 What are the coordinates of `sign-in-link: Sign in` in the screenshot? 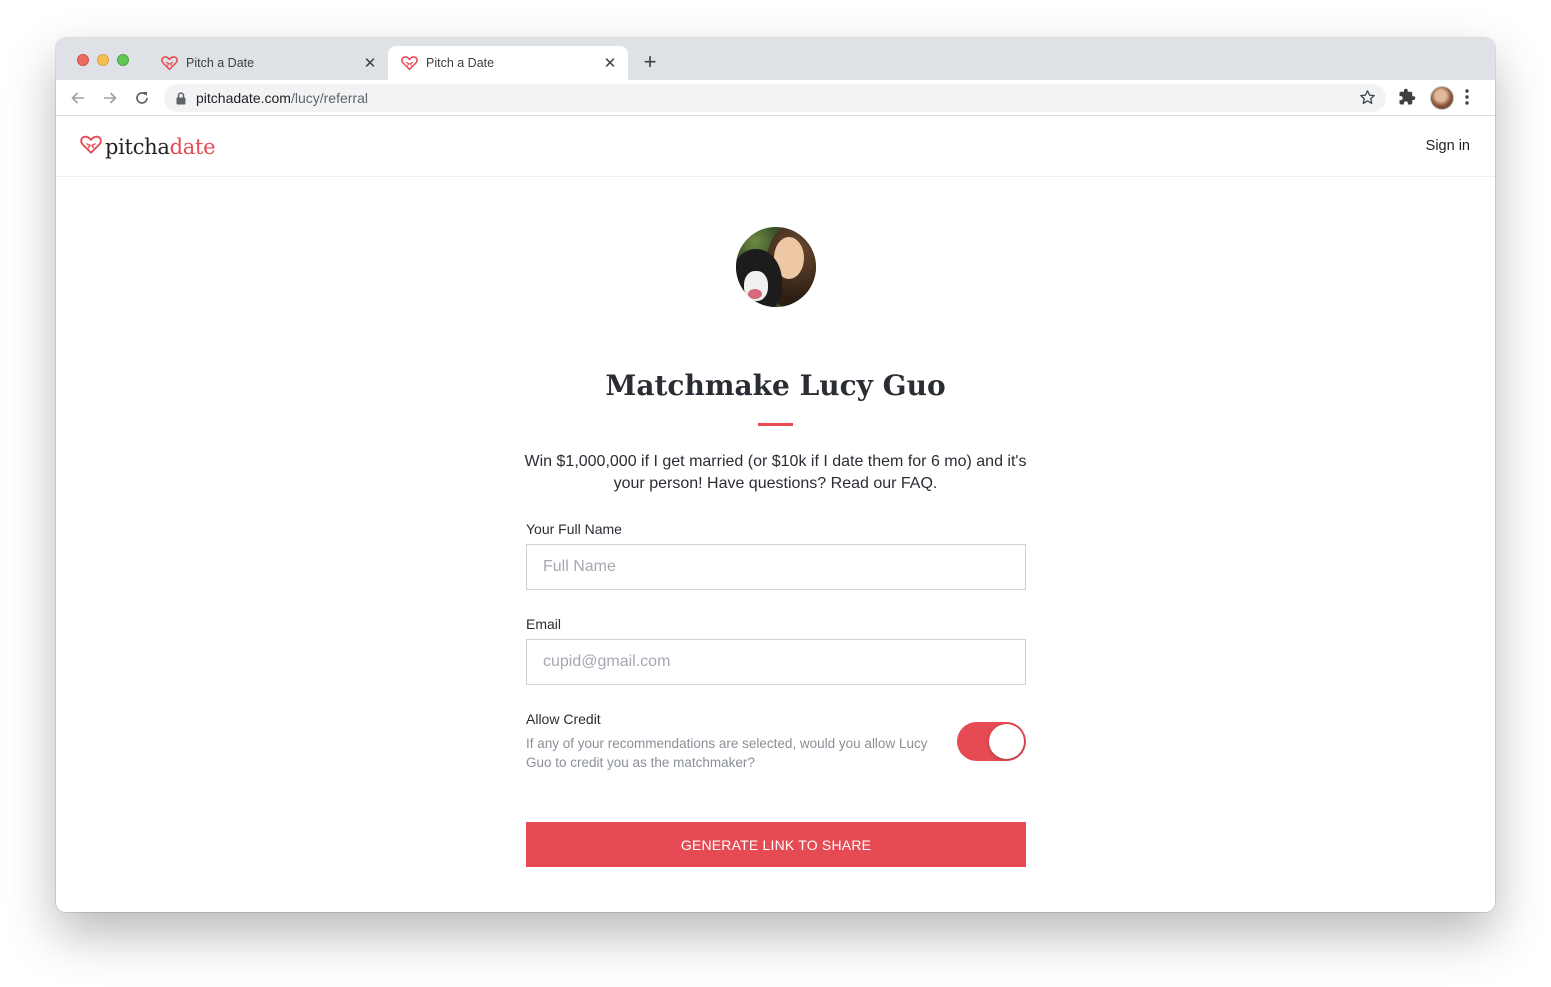 It's located at (1448, 146).